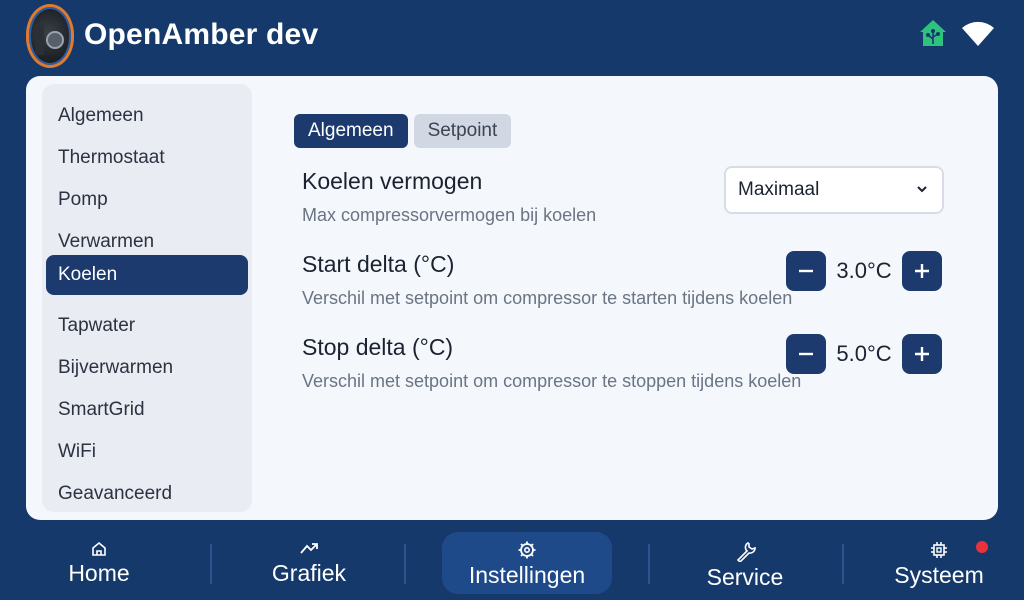  What do you see at coordinates (779, 189) in the screenshot?
I see `cooling-power-value: Maximaal` at bounding box center [779, 189].